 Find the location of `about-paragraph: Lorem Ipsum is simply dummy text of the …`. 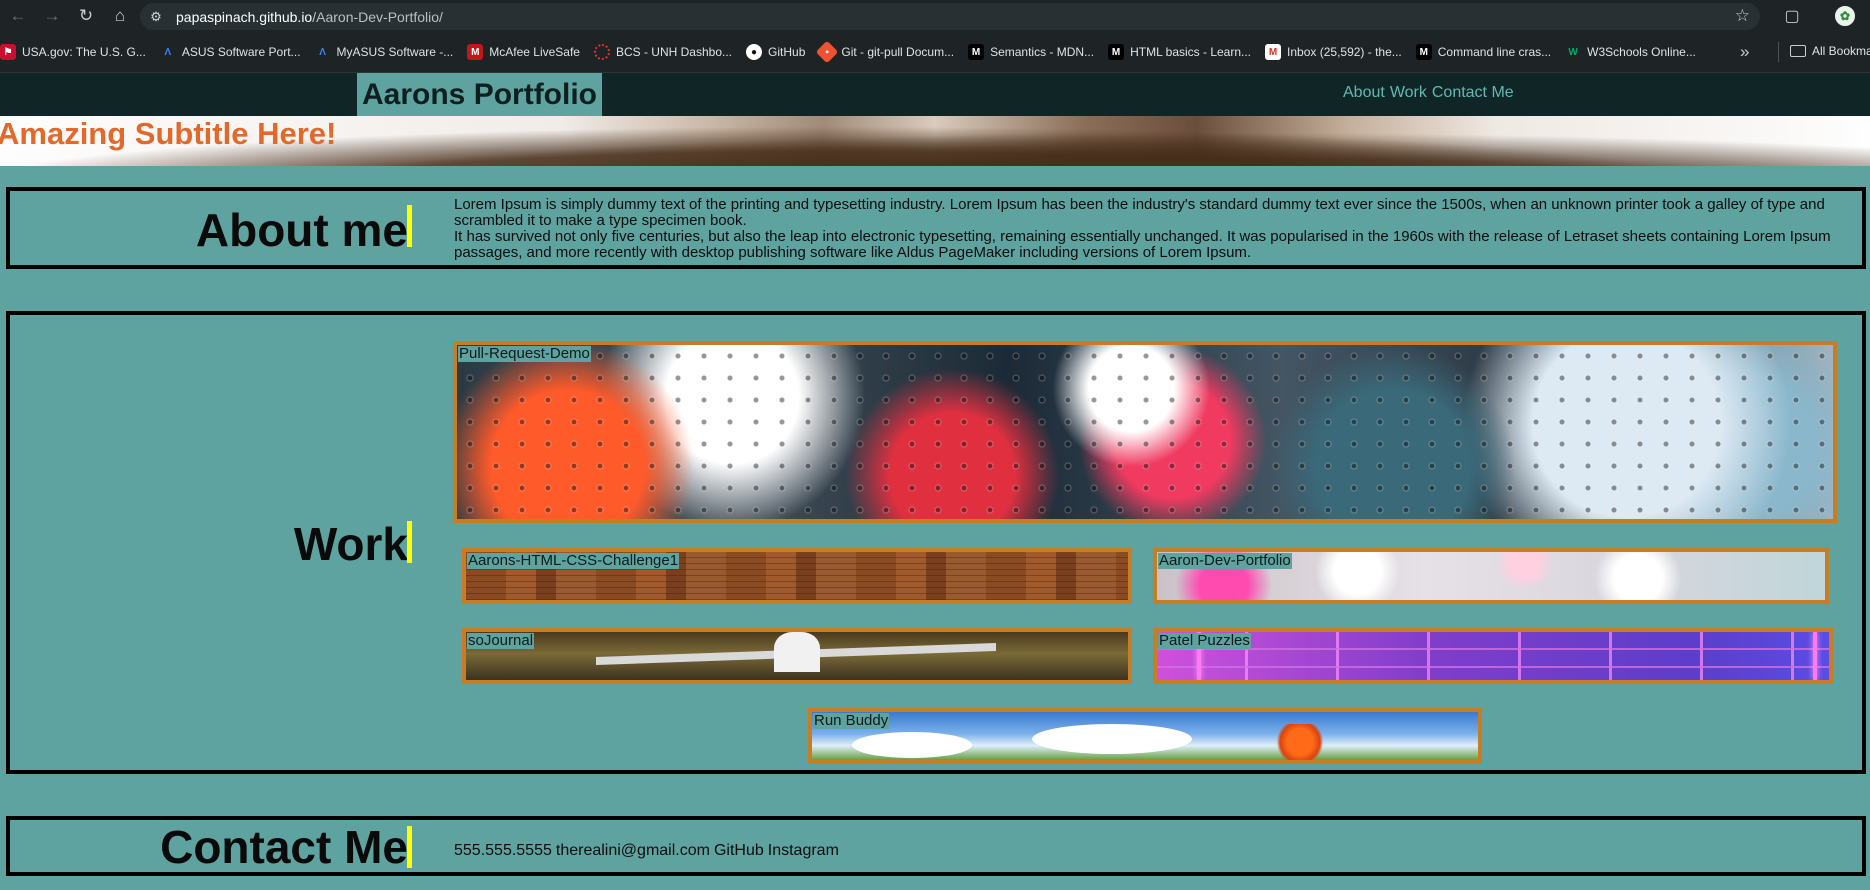

about-paragraph: Lorem Ipsum is simply dummy text of the … is located at coordinates (1139, 212).